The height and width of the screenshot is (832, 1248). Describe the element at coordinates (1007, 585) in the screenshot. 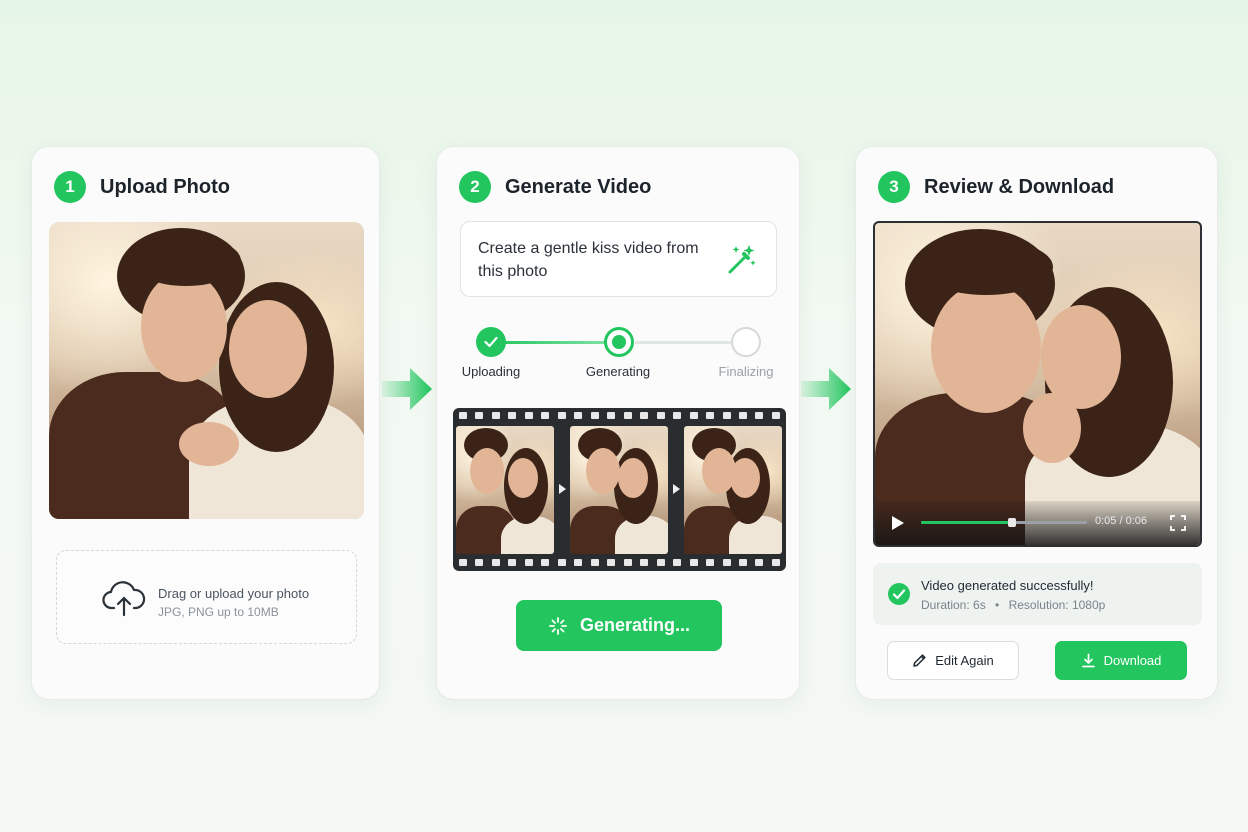

I see `success-title: Video generated successfully!` at that location.